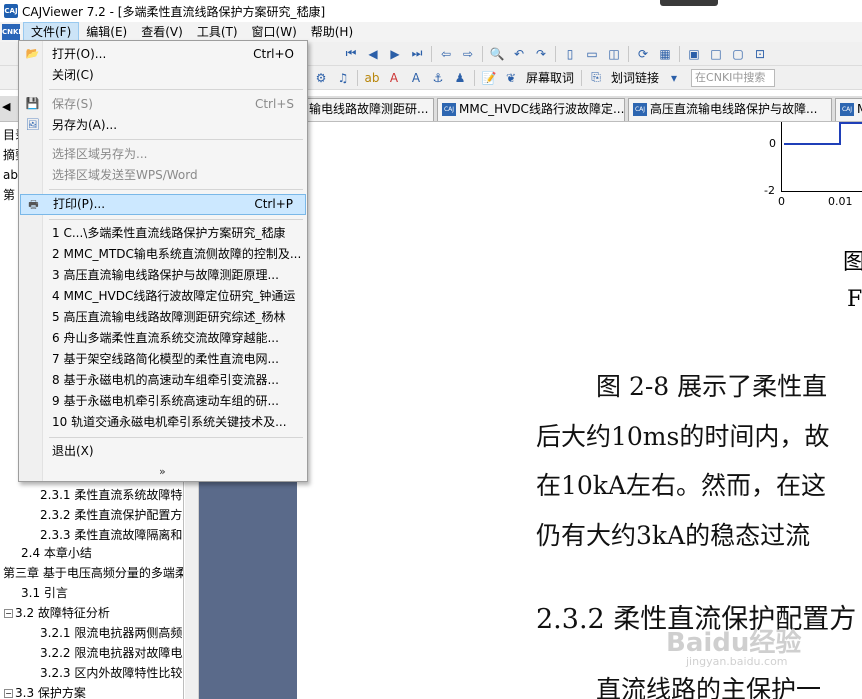 This screenshot has height=699, width=862. What do you see at coordinates (93, 613) in the screenshot?
I see `toc-item-expandable: −3.2 故障特征分析` at bounding box center [93, 613].